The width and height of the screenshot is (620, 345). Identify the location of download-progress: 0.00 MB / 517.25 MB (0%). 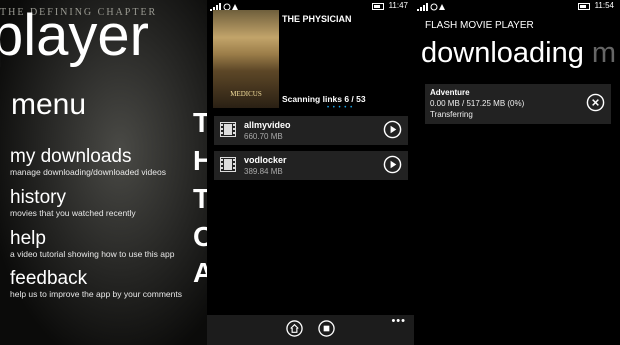
(477, 103).